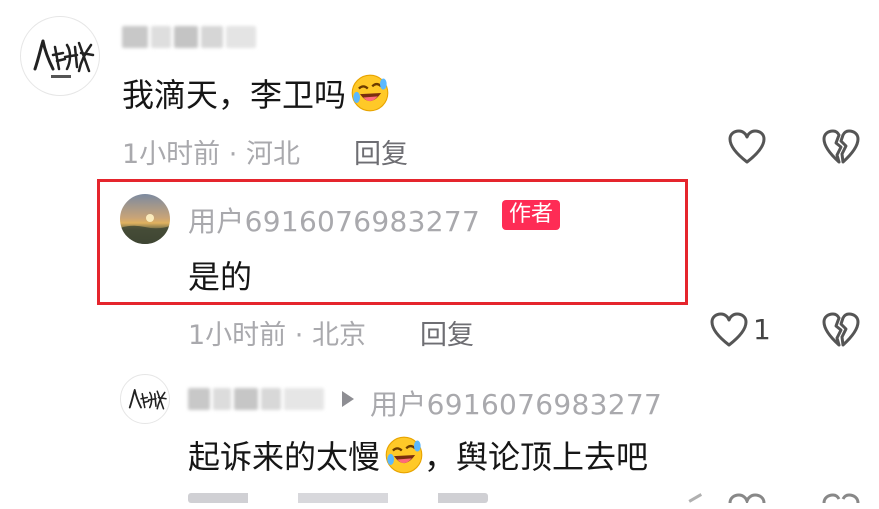  Describe the element at coordinates (220, 277) in the screenshot. I see `comment-text: 是的` at that location.